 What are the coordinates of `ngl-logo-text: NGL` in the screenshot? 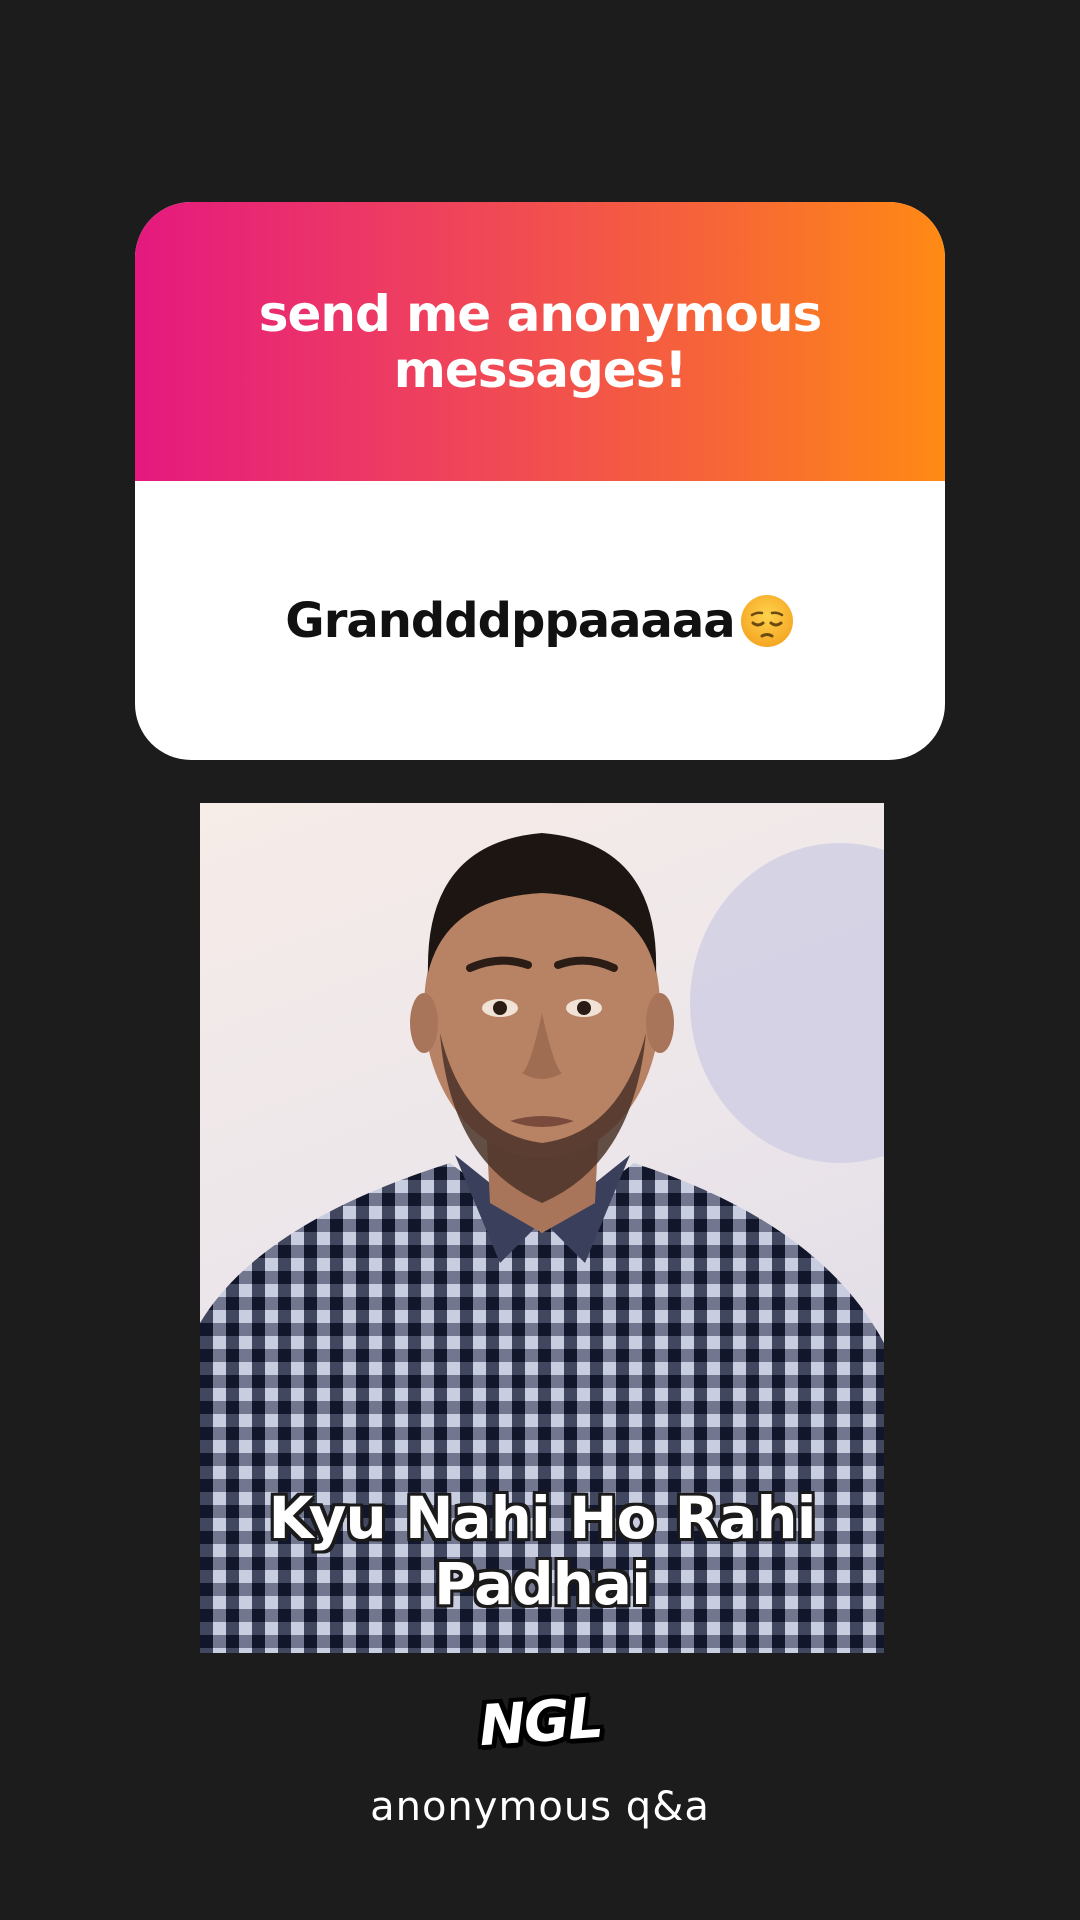 It's located at (540, 1722).